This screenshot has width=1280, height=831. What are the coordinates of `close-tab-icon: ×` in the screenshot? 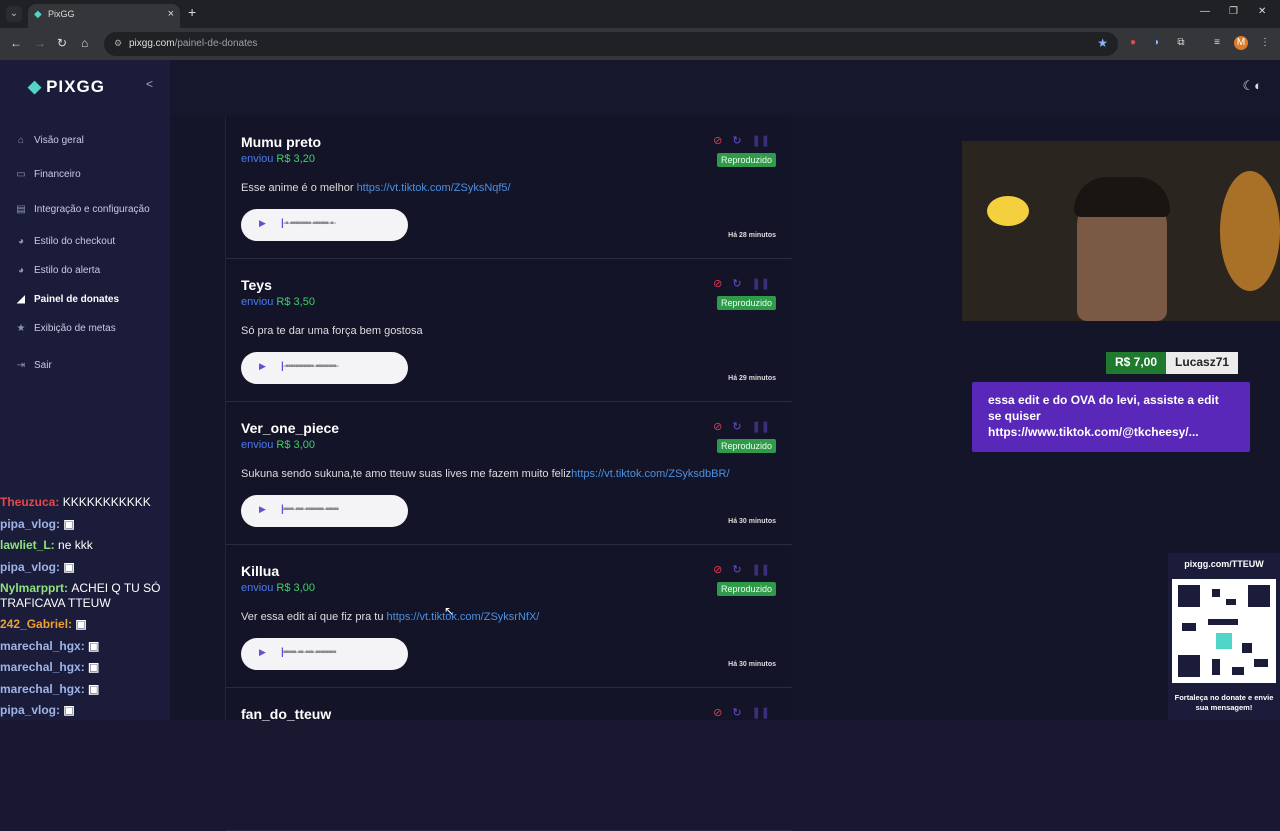 It's located at (171, 14).